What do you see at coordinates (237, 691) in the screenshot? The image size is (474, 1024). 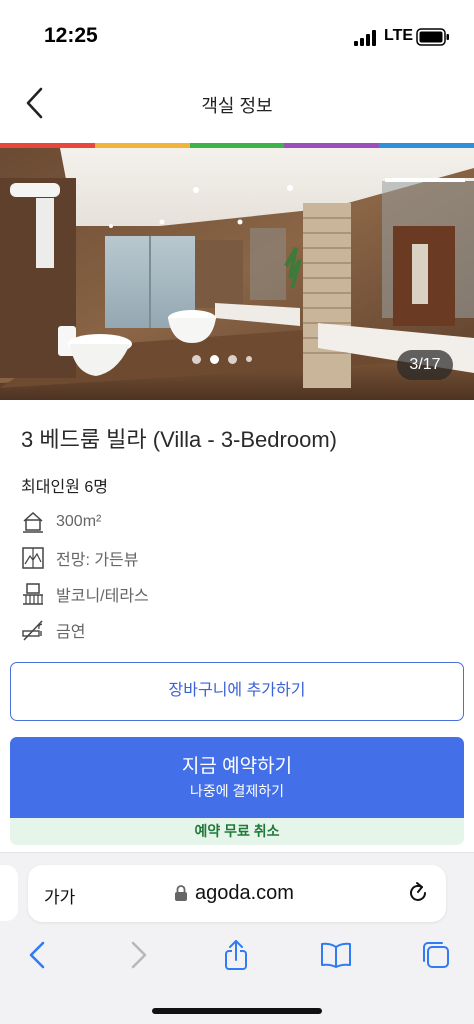 I see `add-to-cart-button: 장바구니에 추가하기` at bounding box center [237, 691].